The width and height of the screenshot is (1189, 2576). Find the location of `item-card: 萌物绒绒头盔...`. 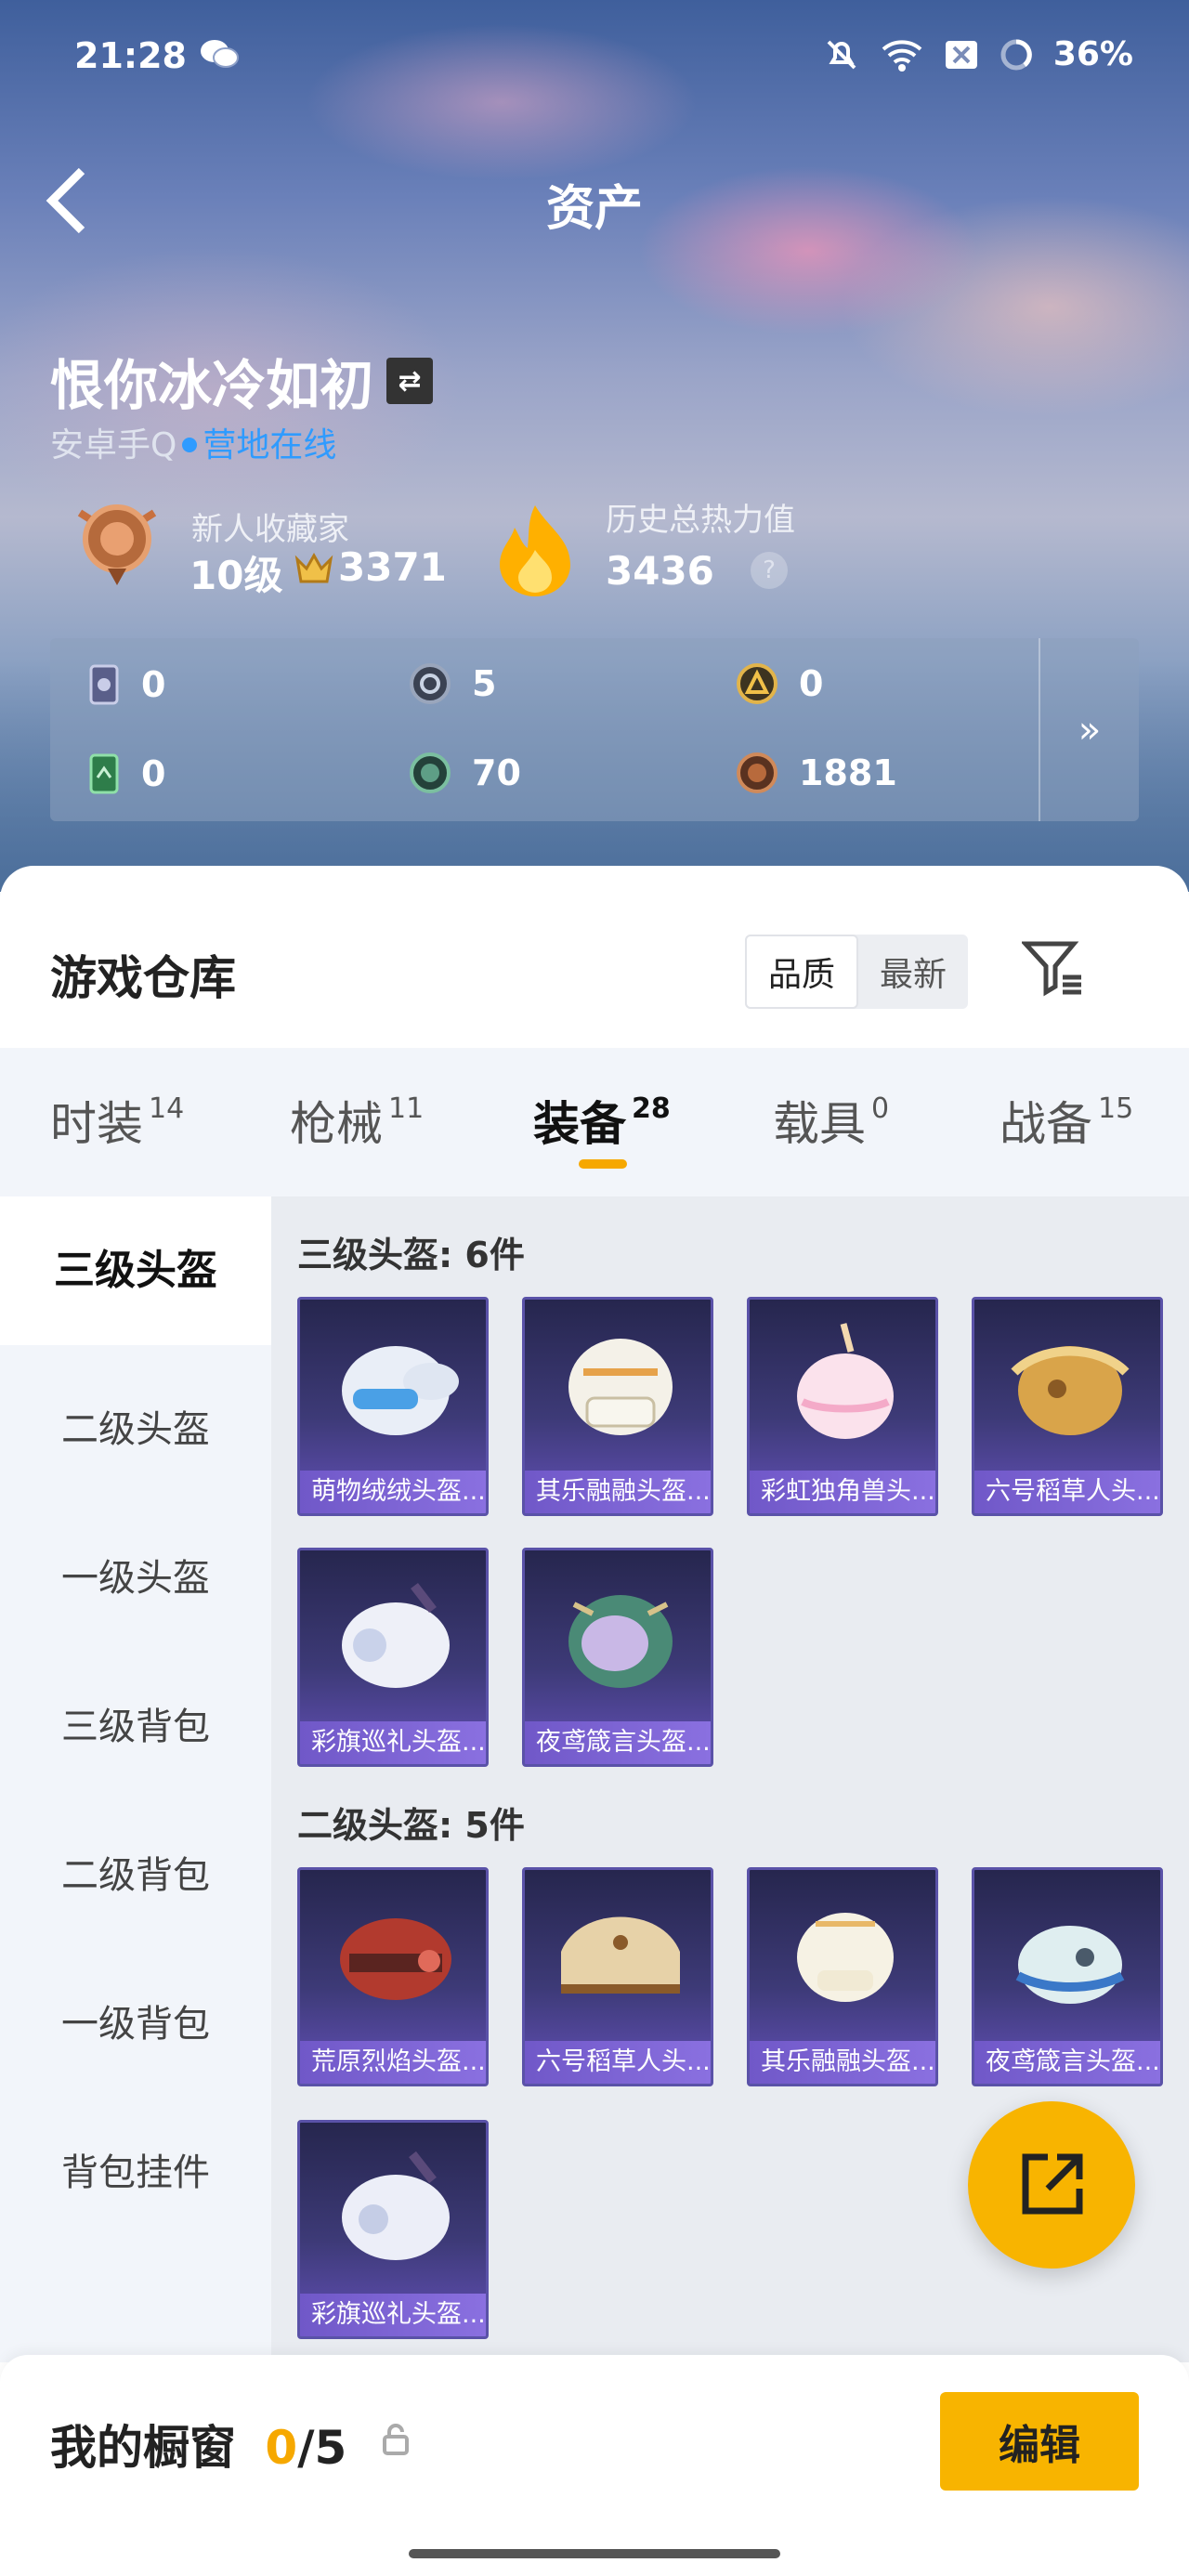

item-card: 萌物绒绒头盔... is located at coordinates (393, 1406).